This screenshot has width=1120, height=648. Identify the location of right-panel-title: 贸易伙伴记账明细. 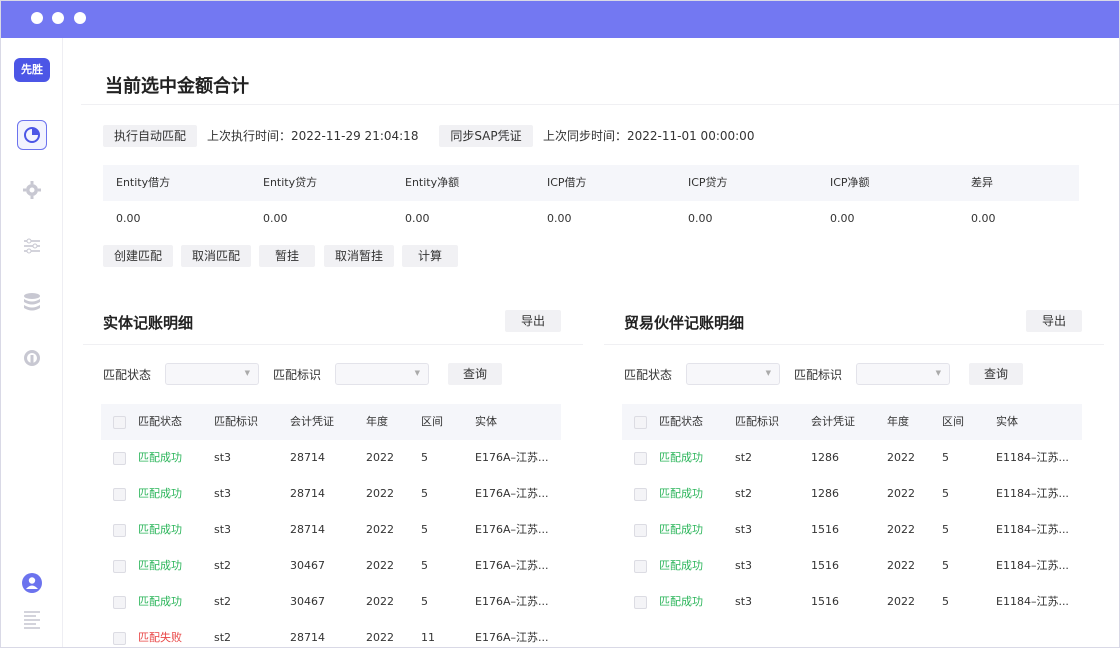
(684, 323).